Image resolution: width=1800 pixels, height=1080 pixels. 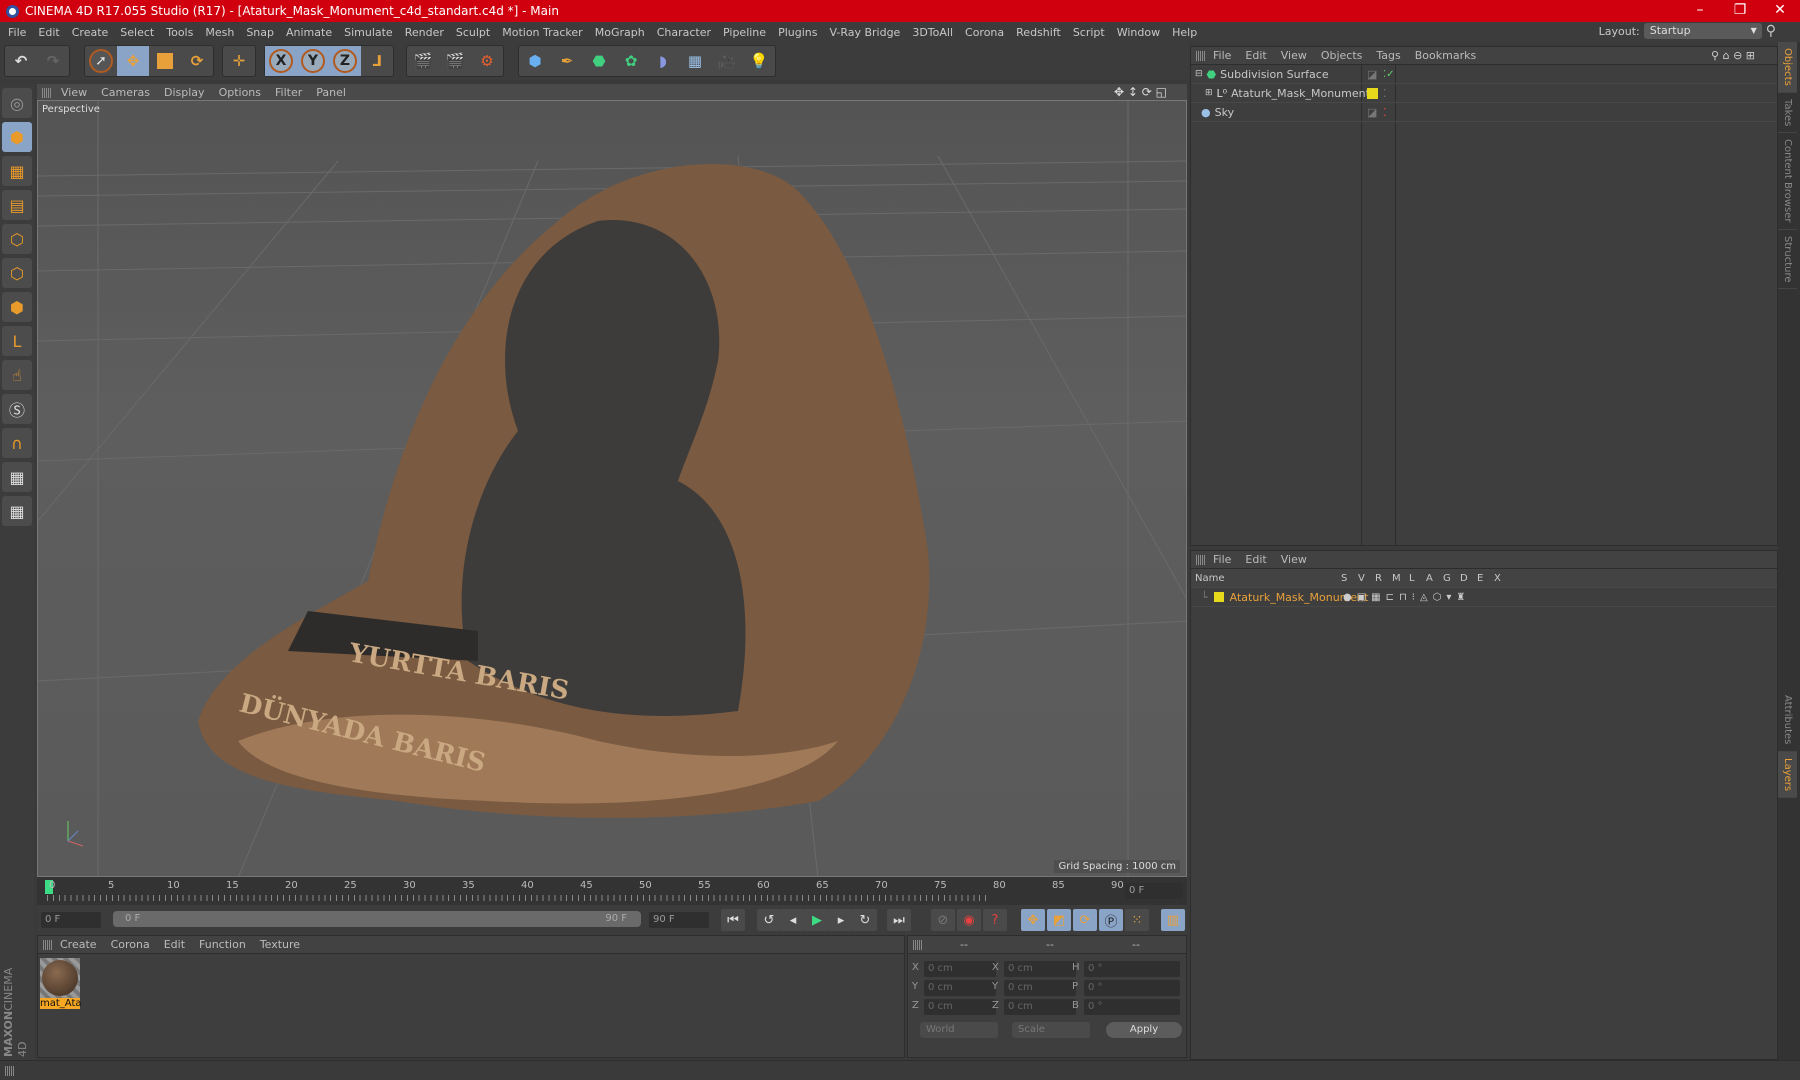 I want to click on object-menu-bookmarks: Bookmarks, so click(x=1445, y=55).